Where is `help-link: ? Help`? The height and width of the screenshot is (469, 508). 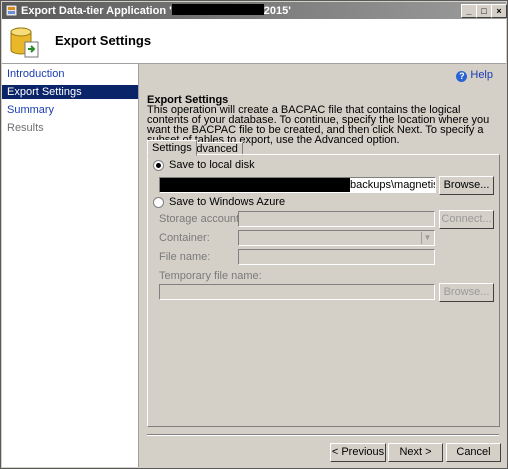 help-link: ? Help is located at coordinates (474, 75).